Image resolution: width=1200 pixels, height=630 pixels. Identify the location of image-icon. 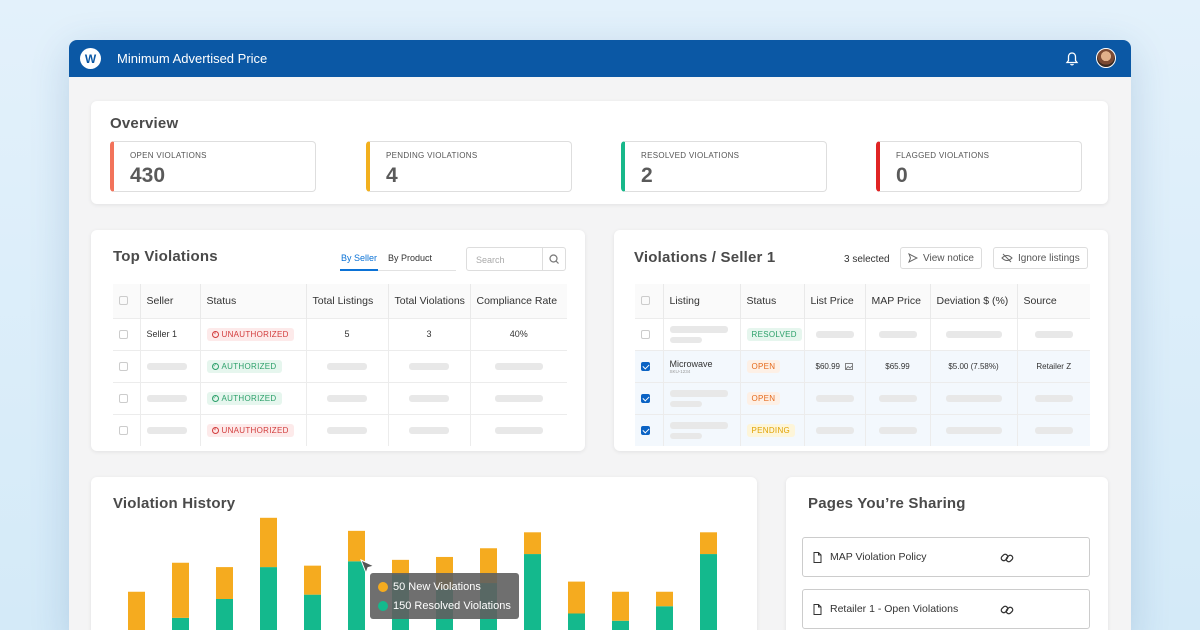
(849, 367).